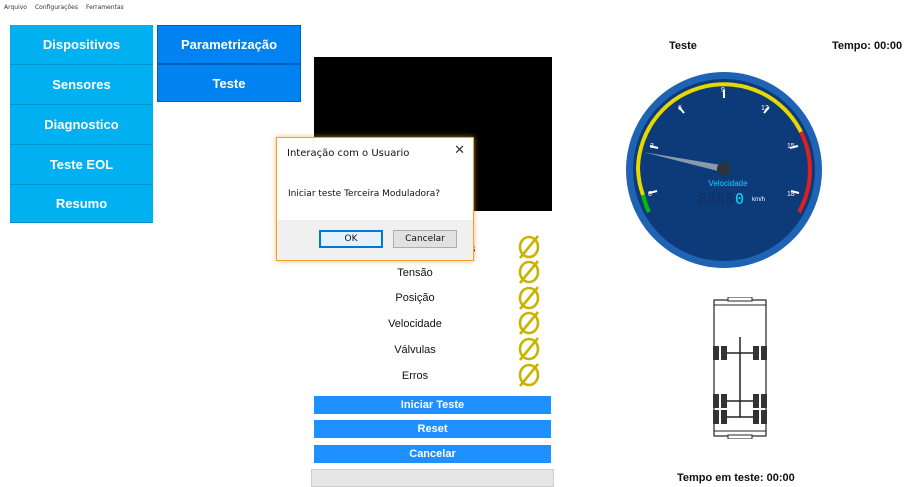 This screenshot has height=487, width=920. Describe the element at coordinates (680, 108) in the screenshot. I see `gauge-tick-label: 6` at that location.